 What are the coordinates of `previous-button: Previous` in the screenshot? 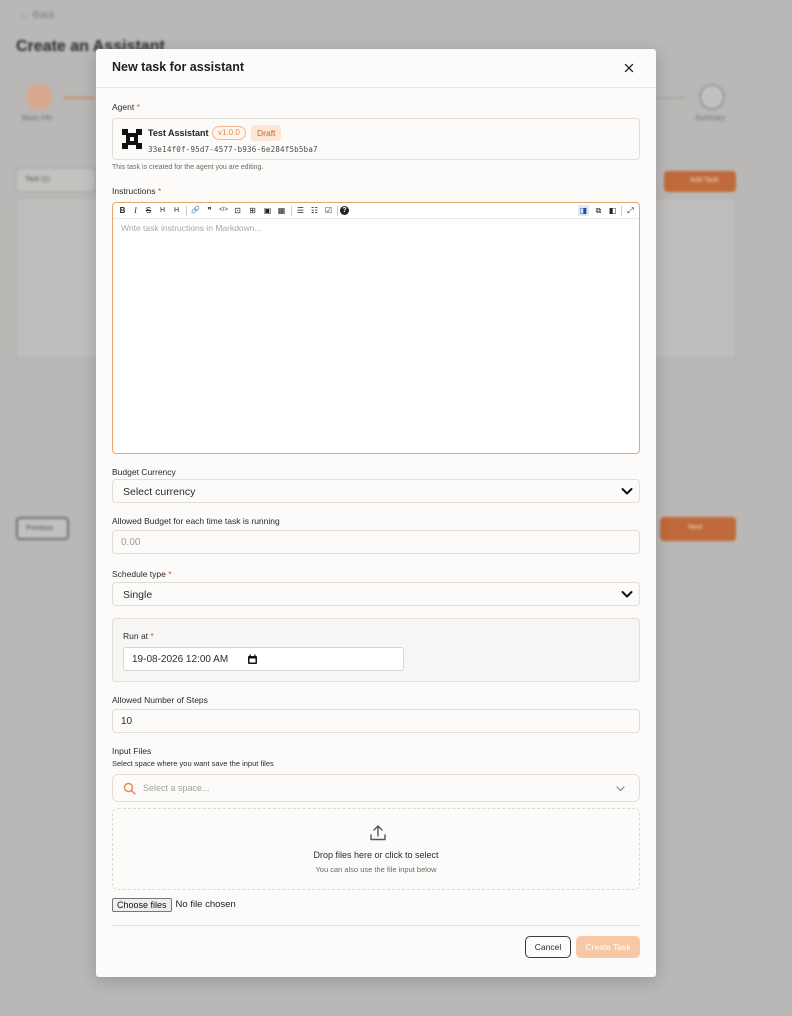 It's located at (42, 528).